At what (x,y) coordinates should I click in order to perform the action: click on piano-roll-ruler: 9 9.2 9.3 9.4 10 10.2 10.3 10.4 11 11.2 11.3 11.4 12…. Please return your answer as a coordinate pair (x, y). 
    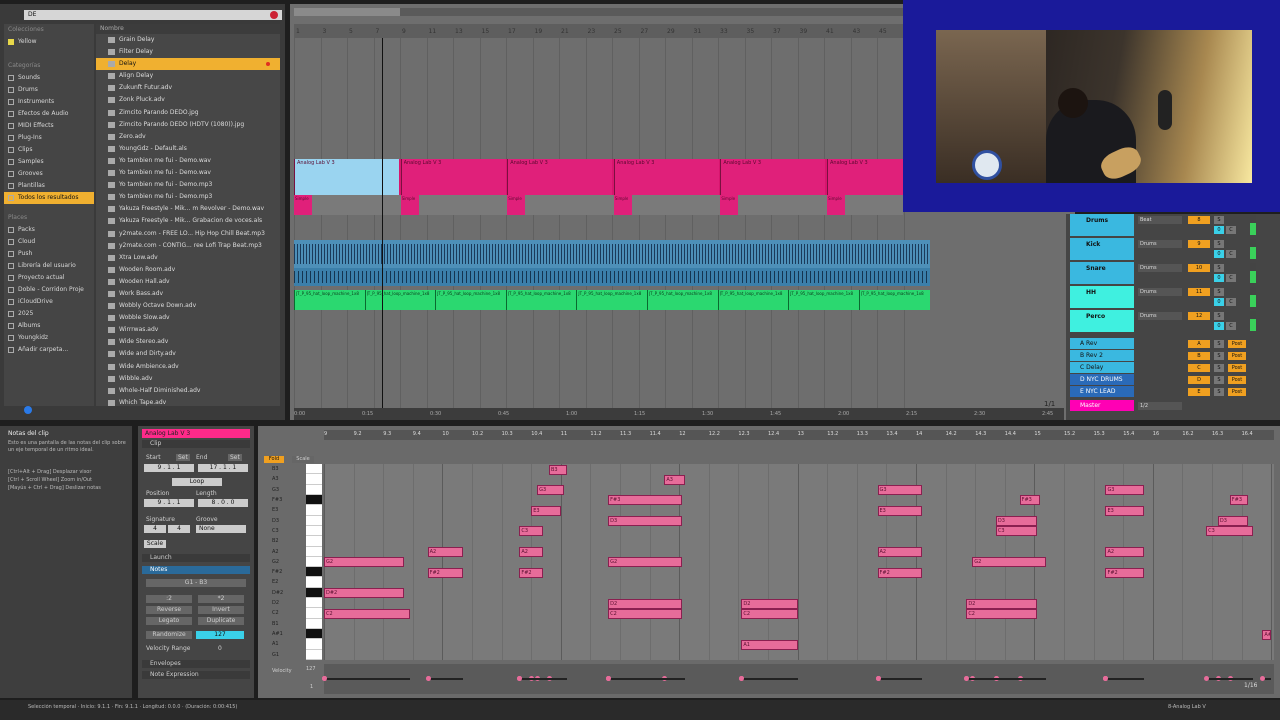
    Looking at the image, I should click on (799, 435).